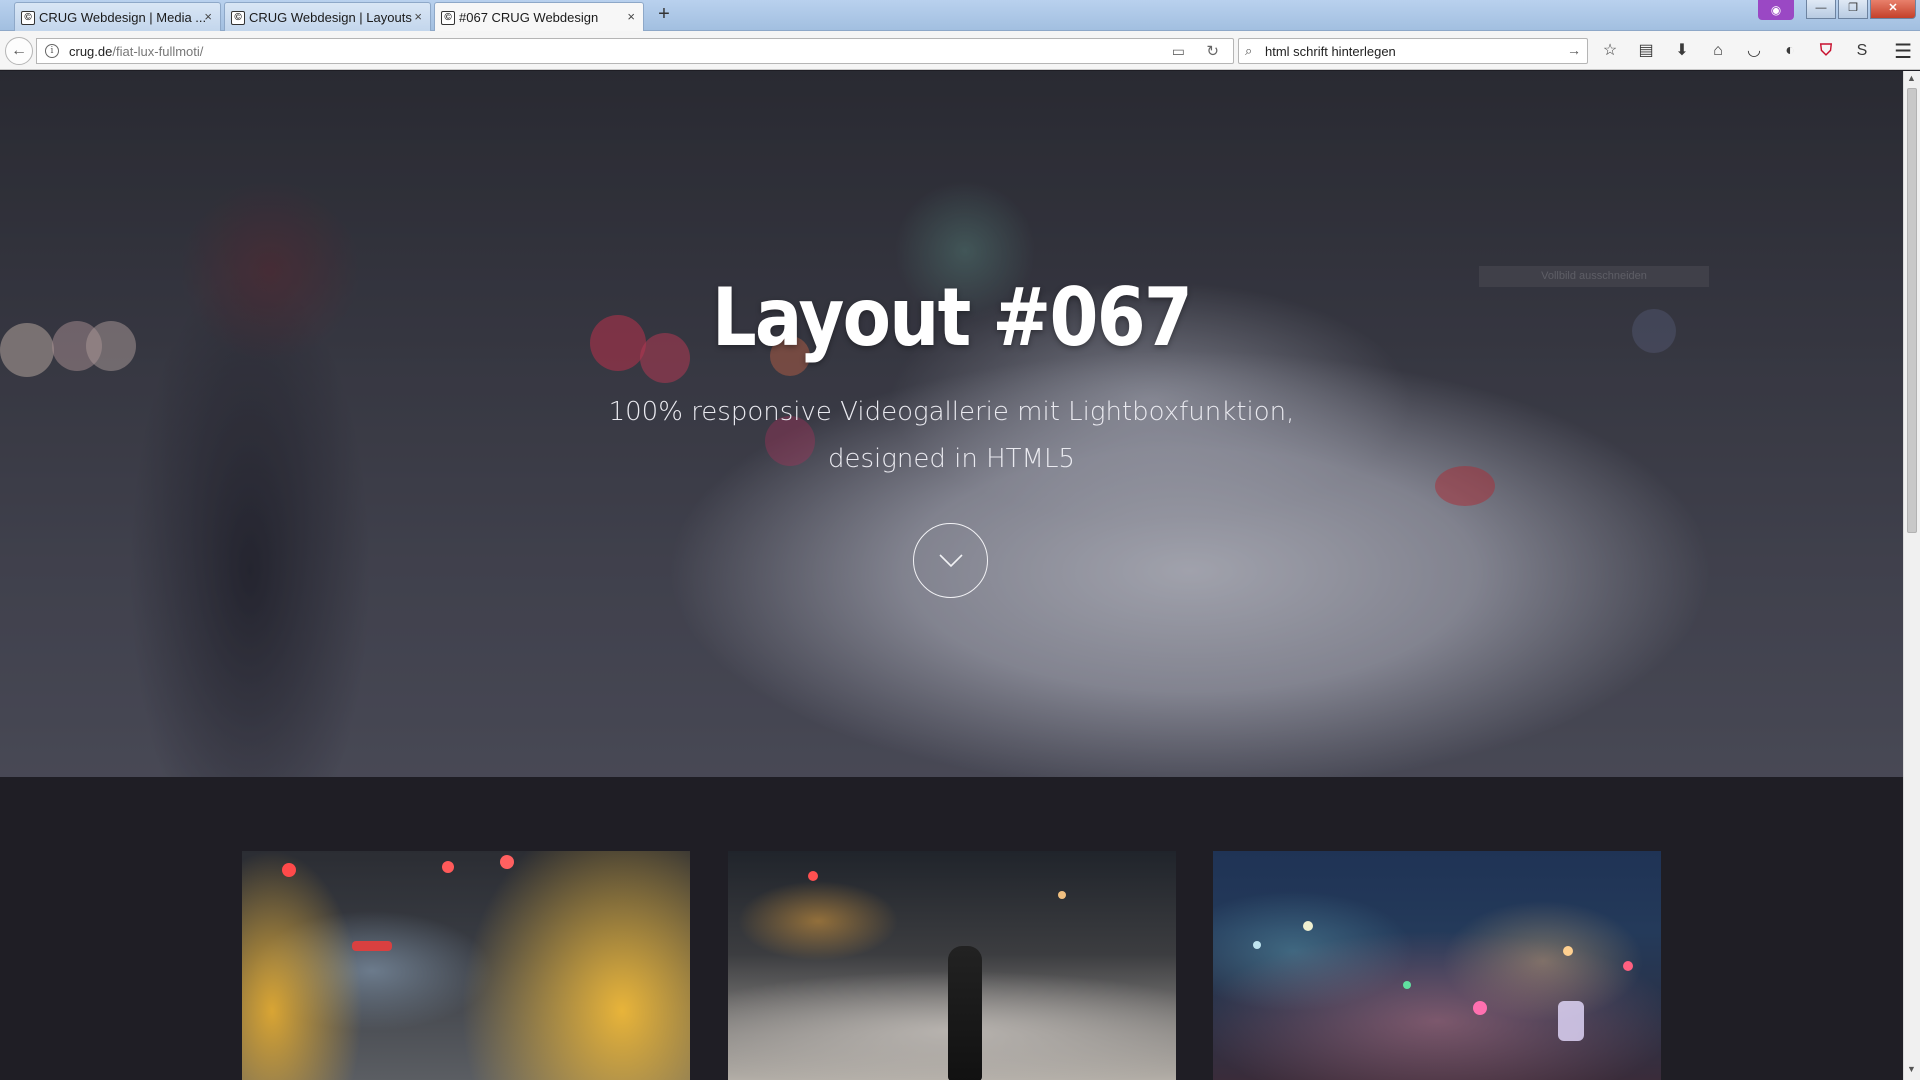 The height and width of the screenshot is (1080, 1920). I want to click on chevron-down-icon, so click(951, 561).